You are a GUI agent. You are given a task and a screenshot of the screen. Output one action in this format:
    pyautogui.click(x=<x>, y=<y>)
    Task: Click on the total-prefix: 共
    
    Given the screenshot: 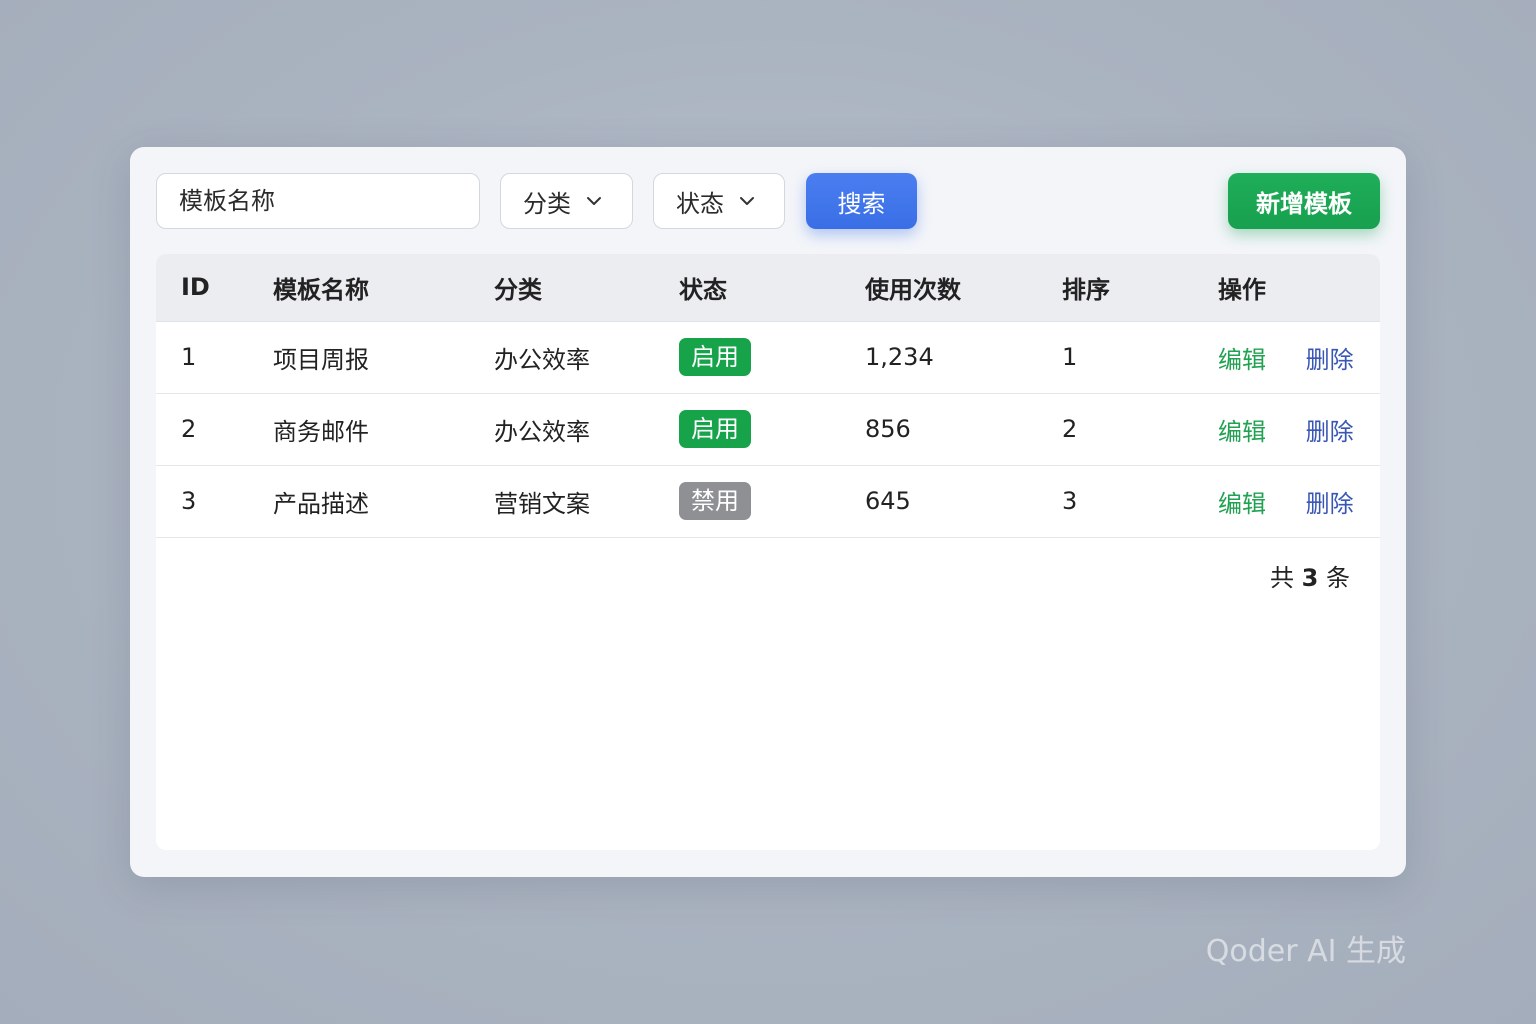 What is the action you would take?
    pyautogui.click(x=1282, y=578)
    